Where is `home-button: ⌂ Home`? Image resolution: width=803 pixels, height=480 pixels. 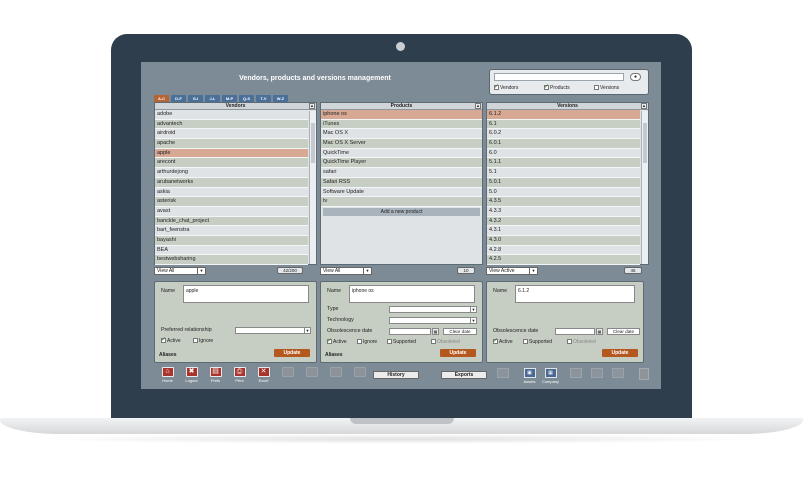 home-button: ⌂ Home is located at coordinates (167, 375).